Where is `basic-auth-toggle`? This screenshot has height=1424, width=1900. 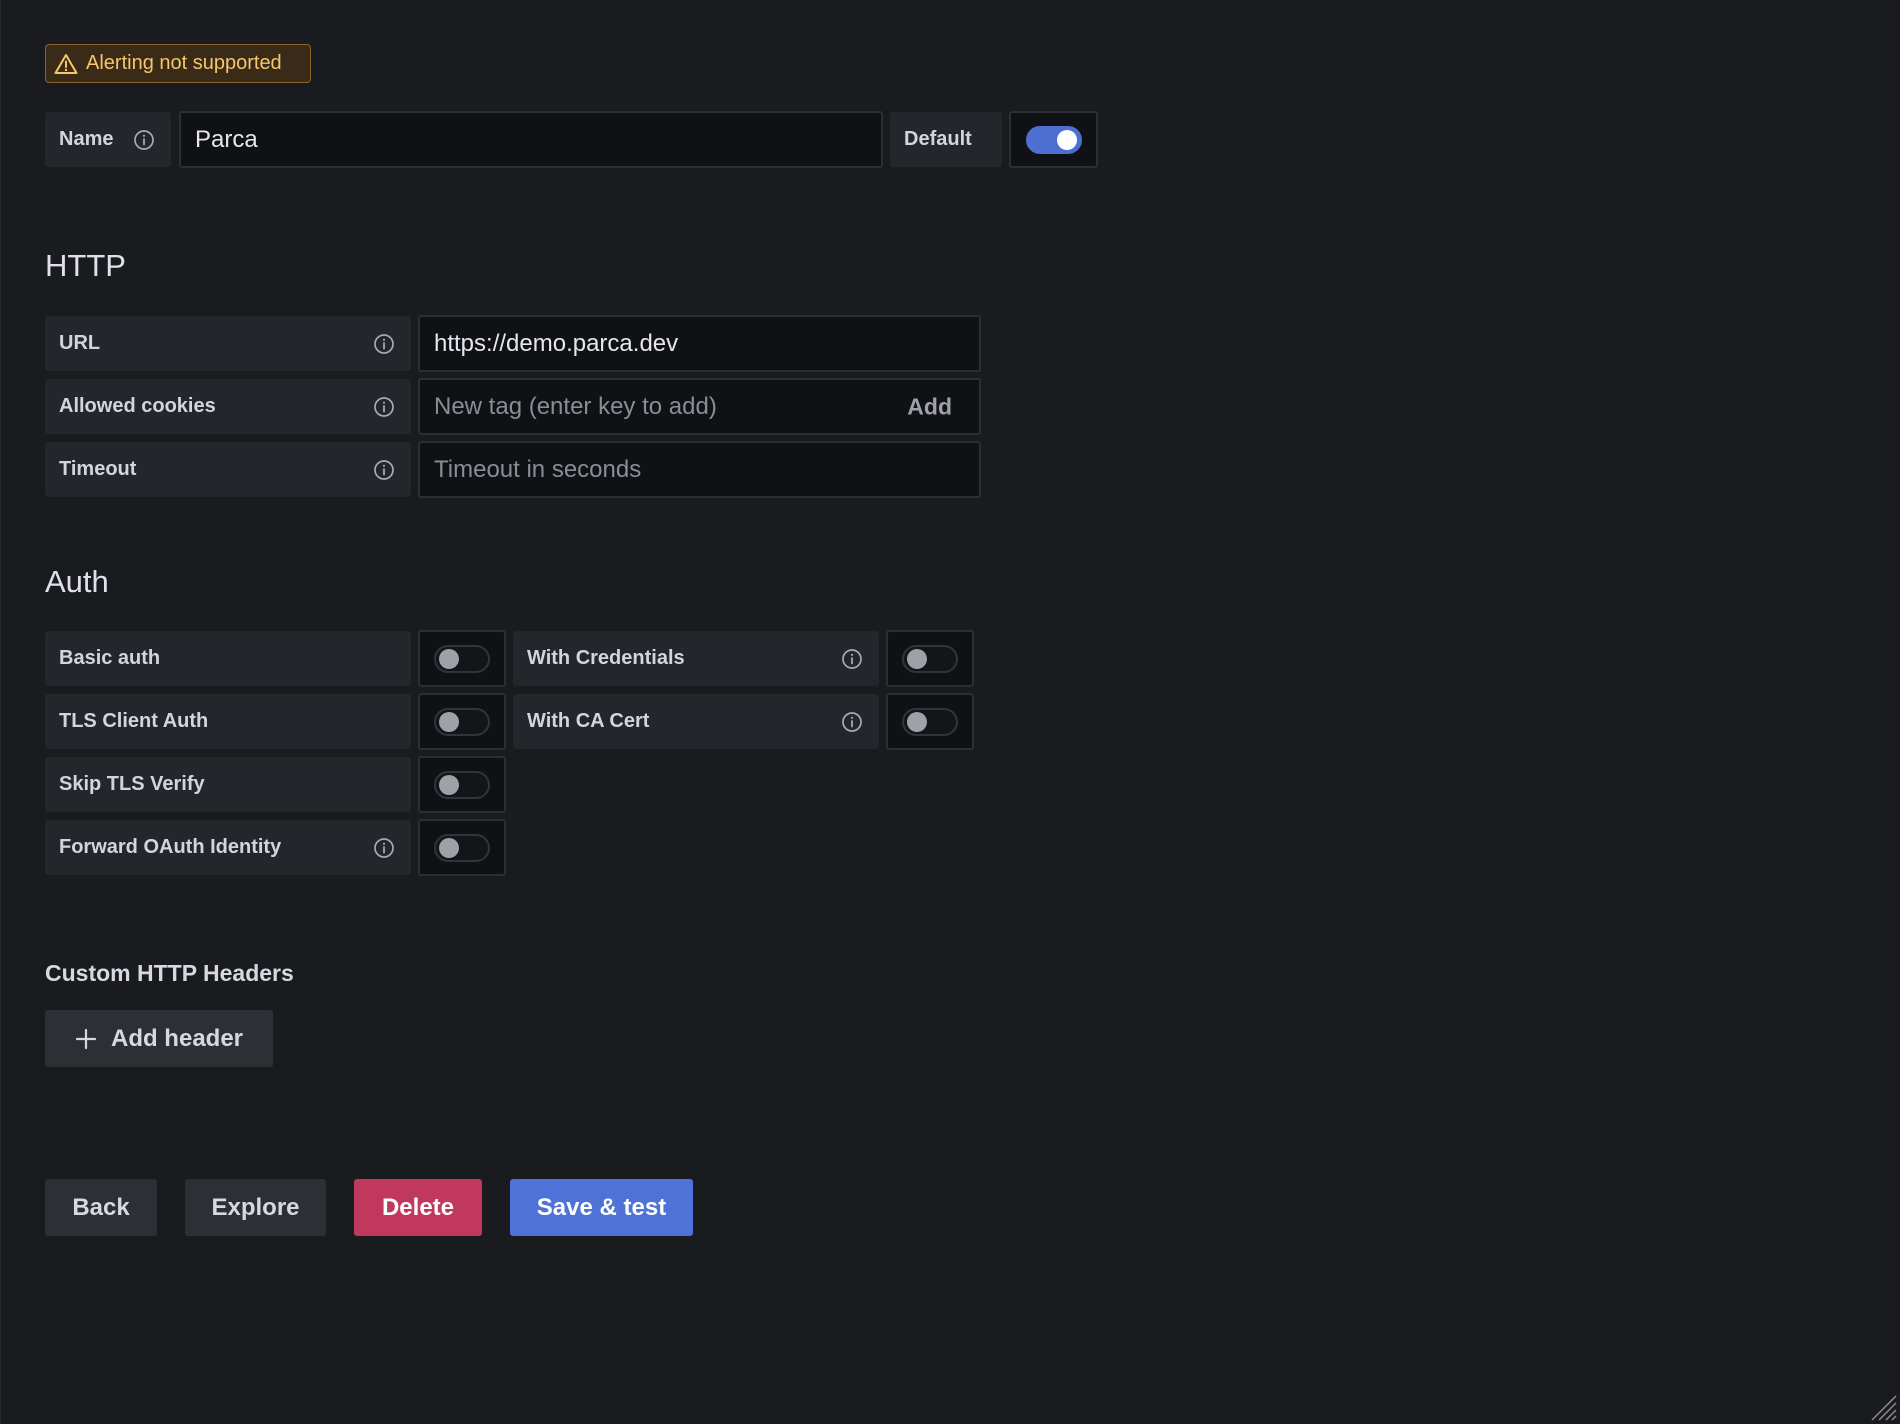 basic-auth-toggle is located at coordinates (462, 658).